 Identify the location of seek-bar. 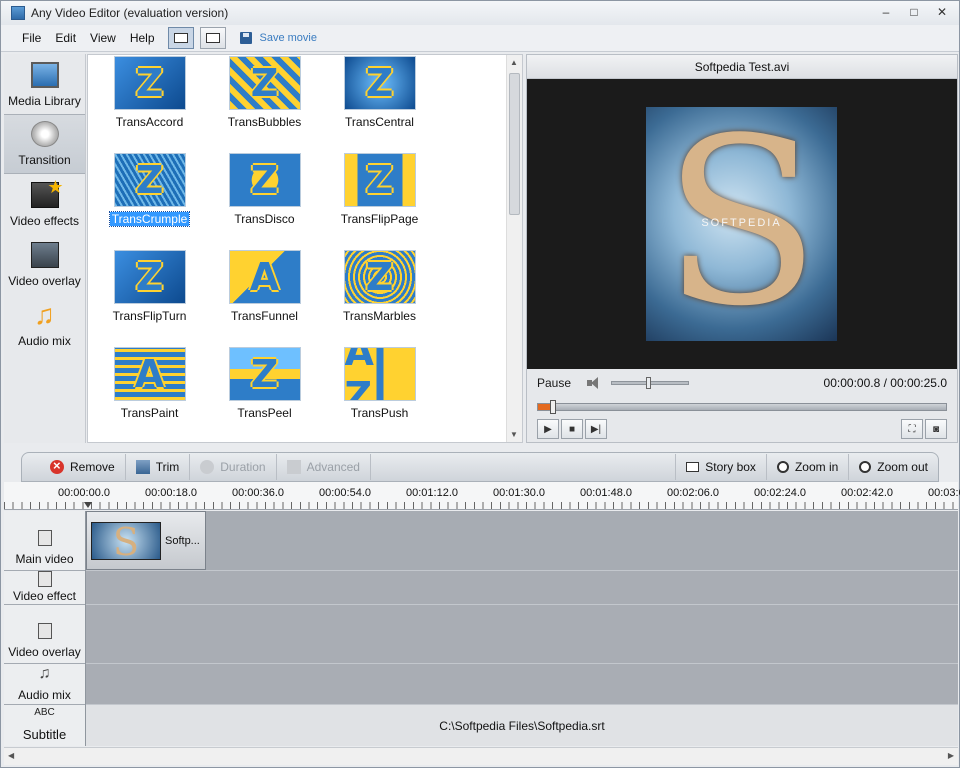
(742, 407).